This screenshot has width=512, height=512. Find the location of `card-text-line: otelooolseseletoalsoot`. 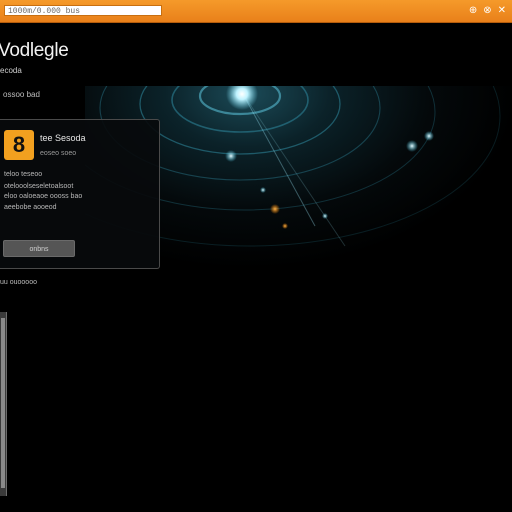

card-text-line: otelooolseseletoalsoot is located at coordinates (39, 186).